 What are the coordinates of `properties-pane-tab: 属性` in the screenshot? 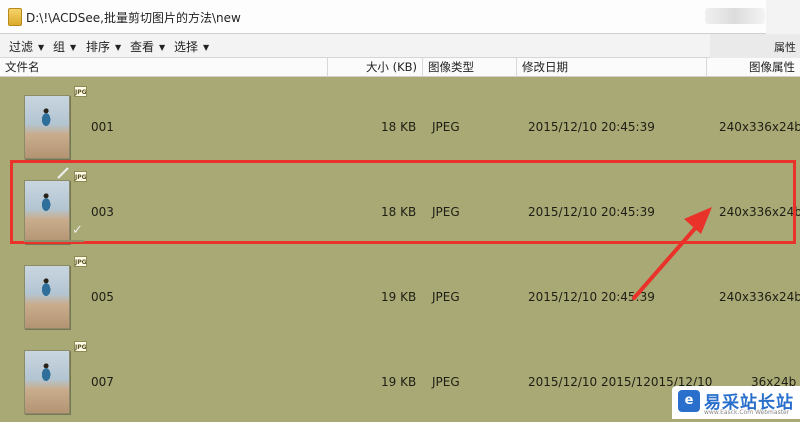 It's located at (755, 46).